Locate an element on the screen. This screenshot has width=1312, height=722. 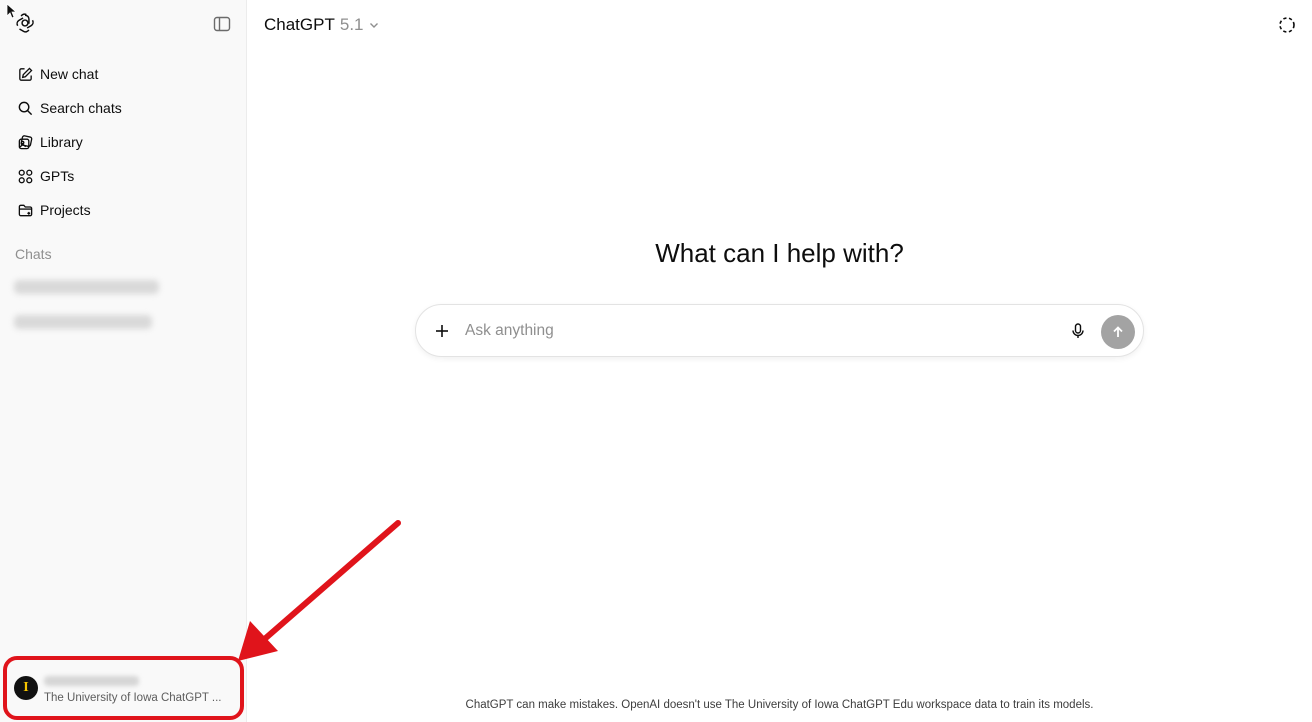
send-button is located at coordinates (1118, 332).